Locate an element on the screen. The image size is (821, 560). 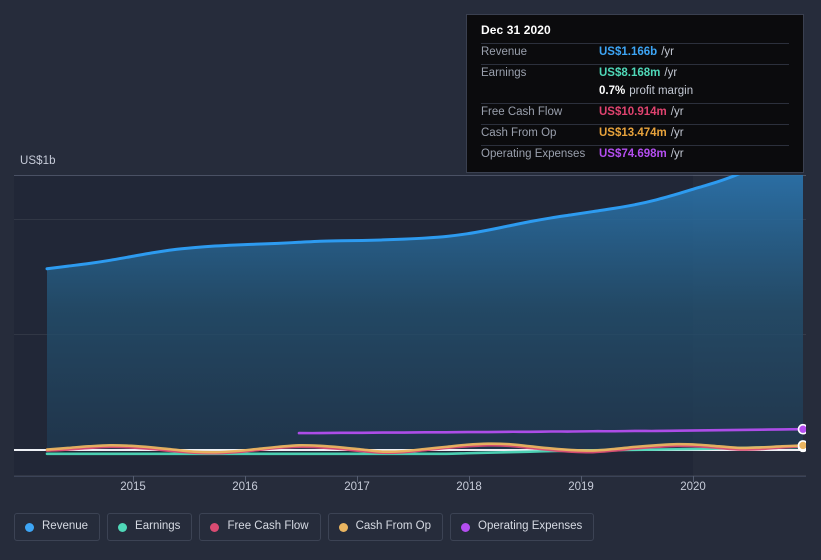
legend-item-label: Operating Expenses is located at coordinates (530, 526).